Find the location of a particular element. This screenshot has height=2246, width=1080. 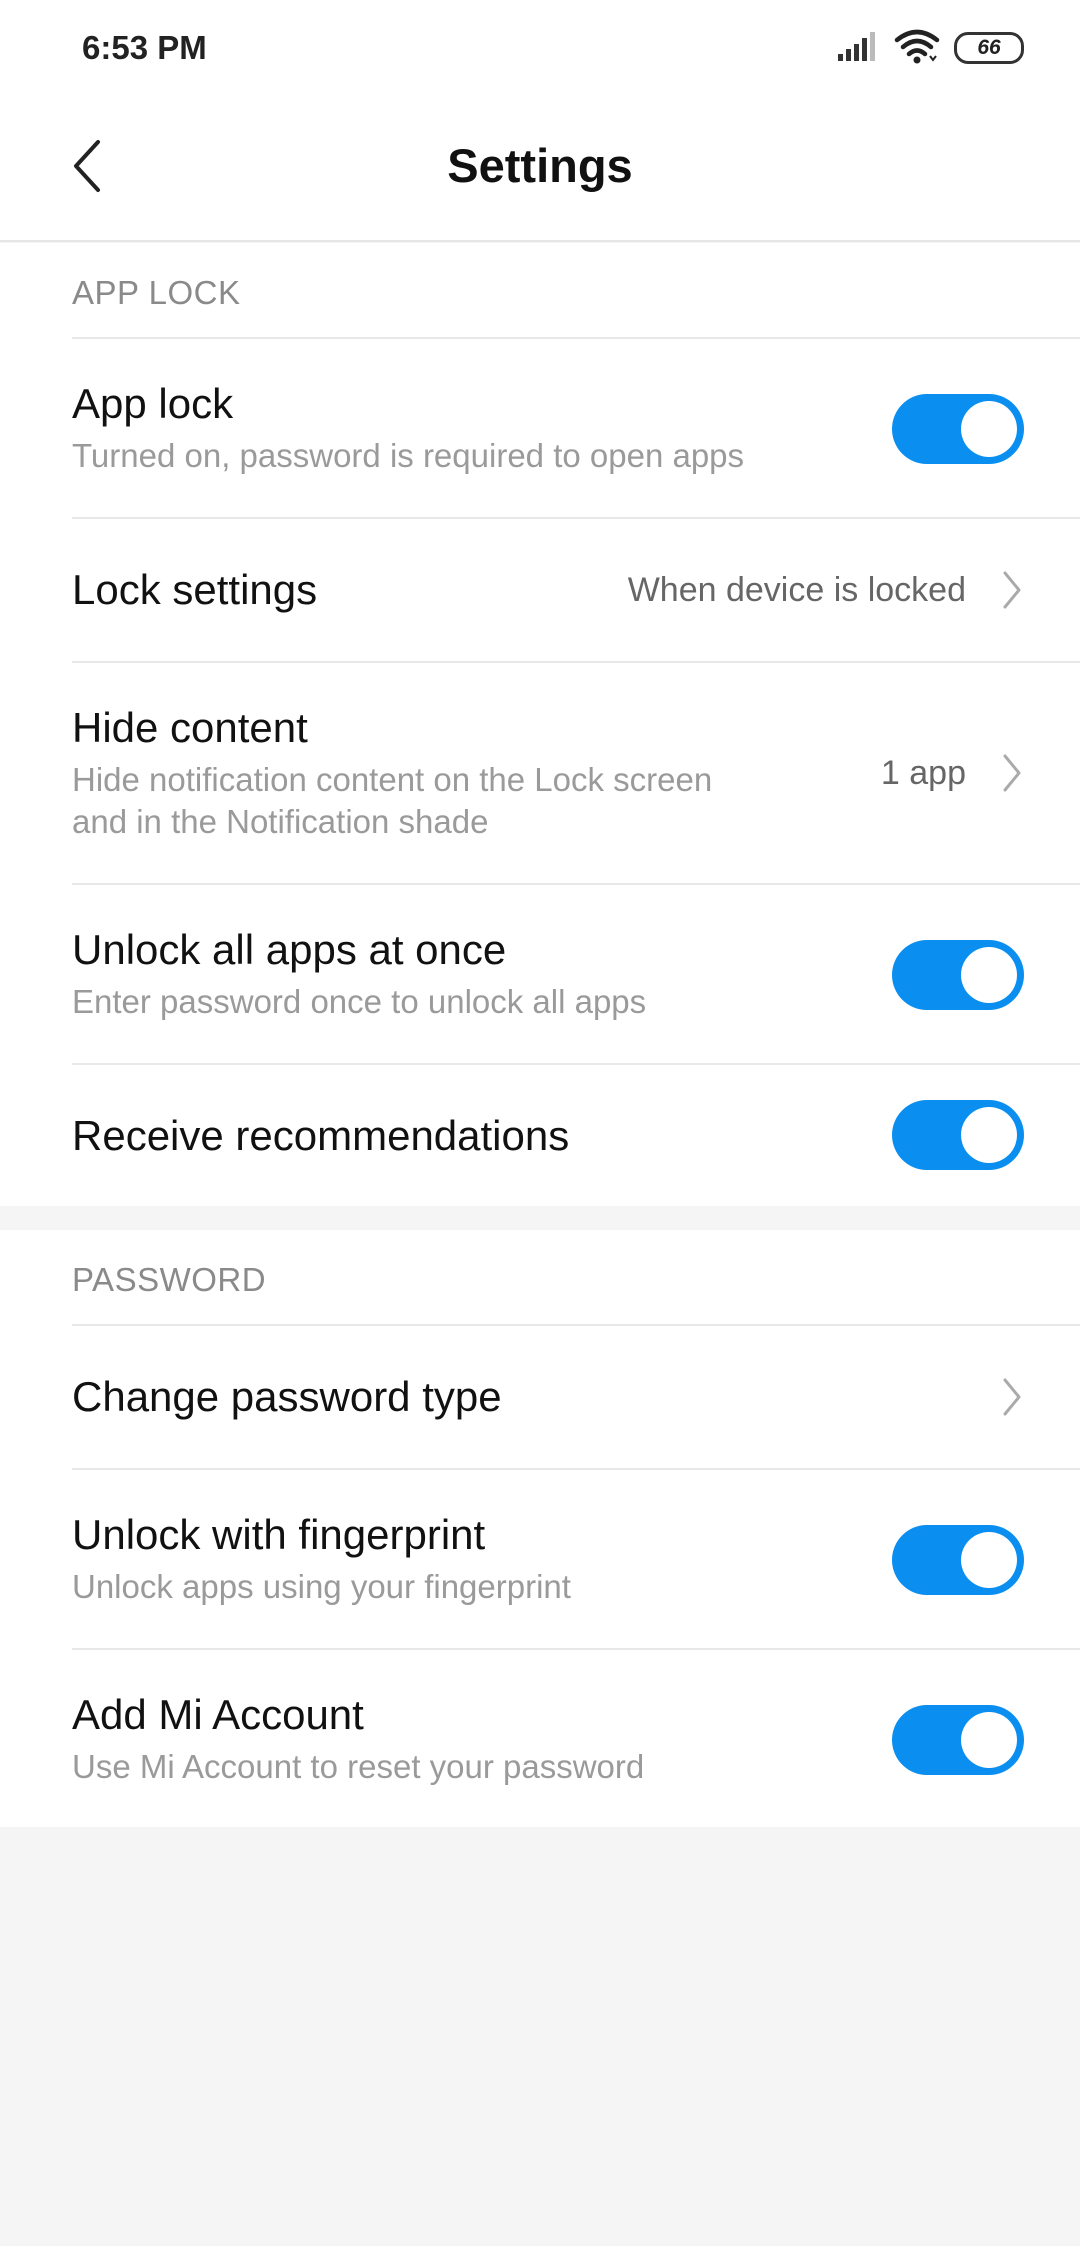

row-lock-settings: Lock settings When device is locked is located at coordinates (576, 589).